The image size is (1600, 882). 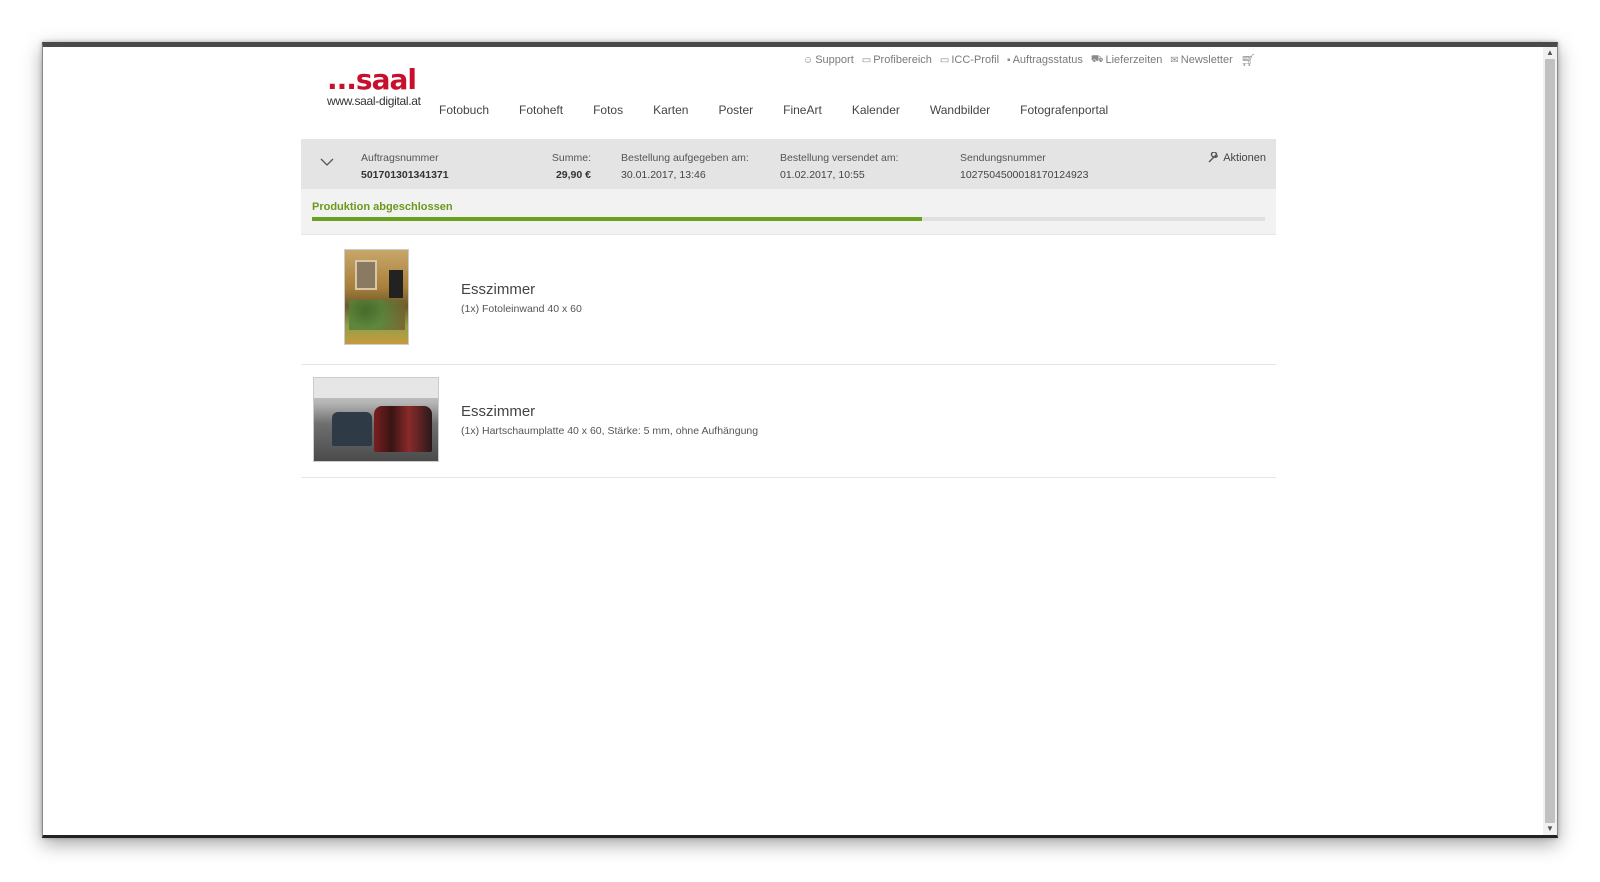 I want to click on status-icon: ▪, so click(x=1009, y=60).